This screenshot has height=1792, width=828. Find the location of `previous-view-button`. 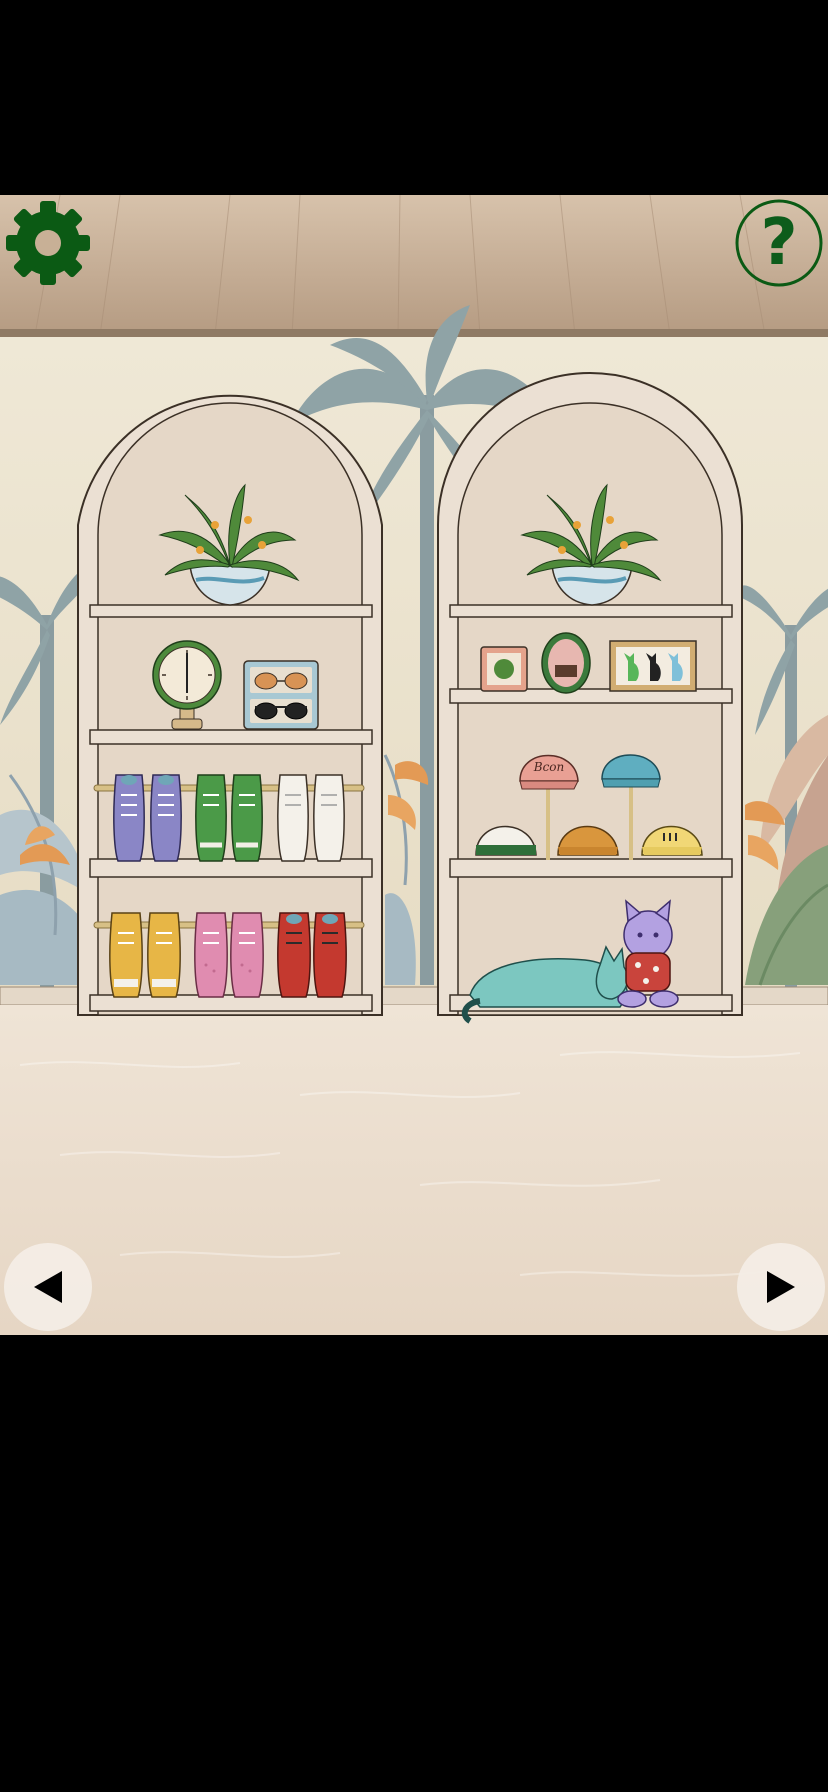

previous-view-button is located at coordinates (48, 1287).